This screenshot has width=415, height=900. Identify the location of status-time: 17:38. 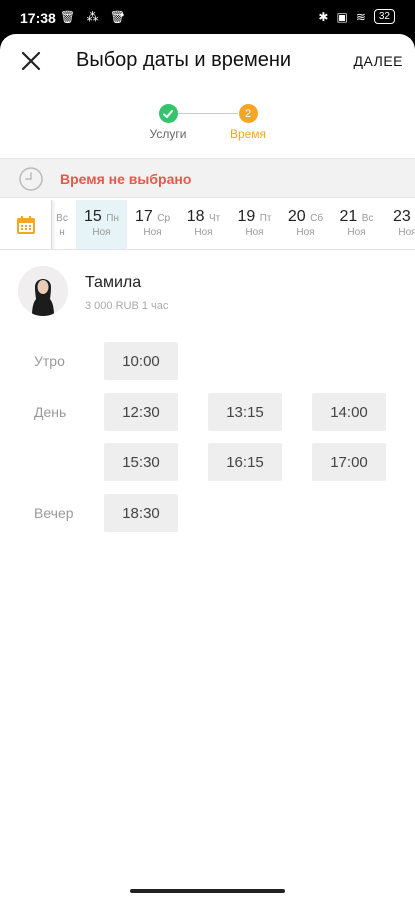
(38, 18).